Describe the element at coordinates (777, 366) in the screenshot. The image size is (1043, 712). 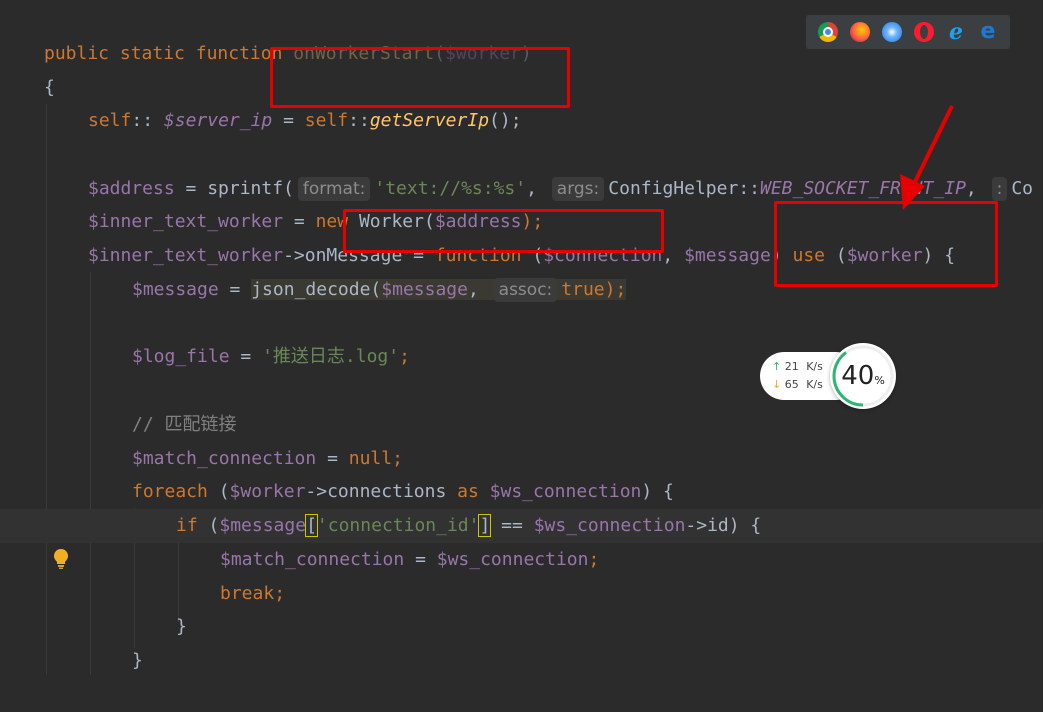
I see `upload-arrow-icon: ↑` at that location.